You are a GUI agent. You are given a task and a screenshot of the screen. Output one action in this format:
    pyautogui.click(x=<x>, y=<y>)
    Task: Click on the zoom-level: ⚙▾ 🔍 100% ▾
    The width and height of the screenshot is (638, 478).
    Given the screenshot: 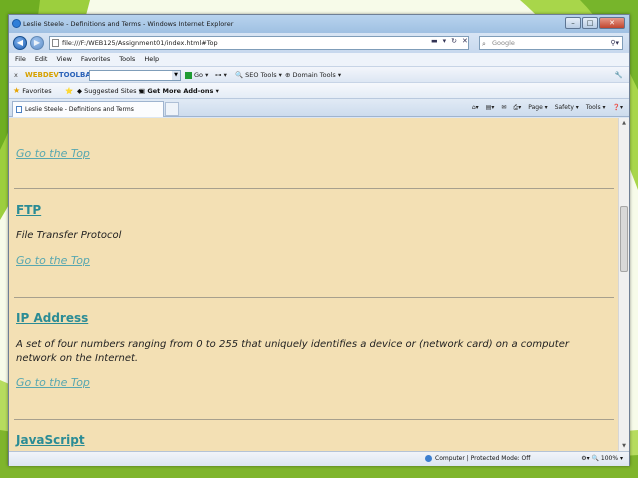 What is the action you would take?
    pyautogui.click(x=602, y=459)
    